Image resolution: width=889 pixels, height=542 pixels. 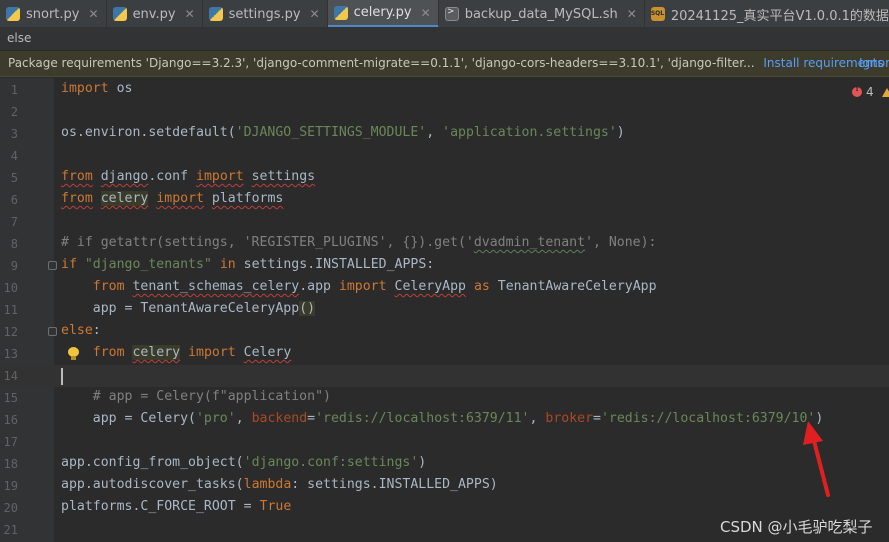 I want to click on code-text: from celery import platforms, so click(x=172, y=198).